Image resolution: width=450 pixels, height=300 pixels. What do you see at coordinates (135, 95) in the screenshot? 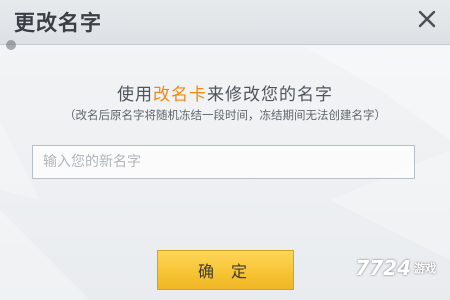
I see `instruction-prefix: 使用` at bounding box center [135, 95].